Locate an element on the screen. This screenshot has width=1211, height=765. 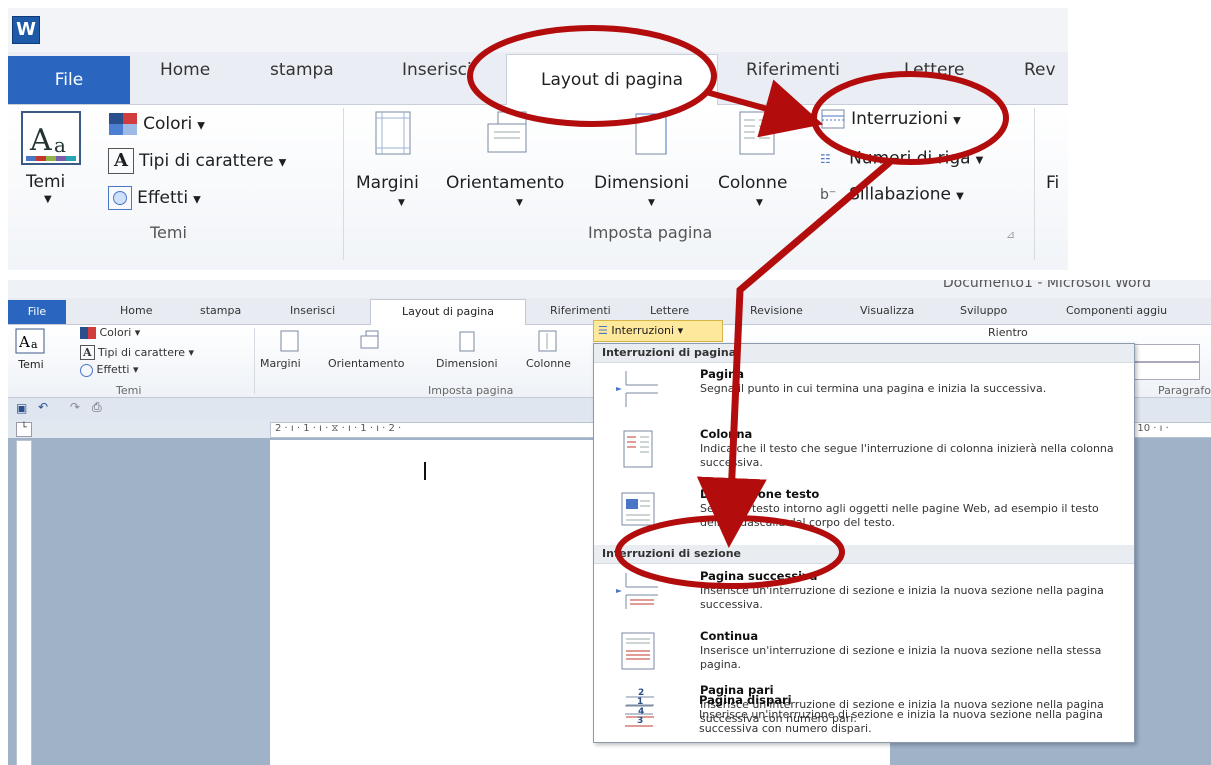
numeri-di-riga-button: ☷ Numeri di riga ▼ is located at coordinates (901, 158).